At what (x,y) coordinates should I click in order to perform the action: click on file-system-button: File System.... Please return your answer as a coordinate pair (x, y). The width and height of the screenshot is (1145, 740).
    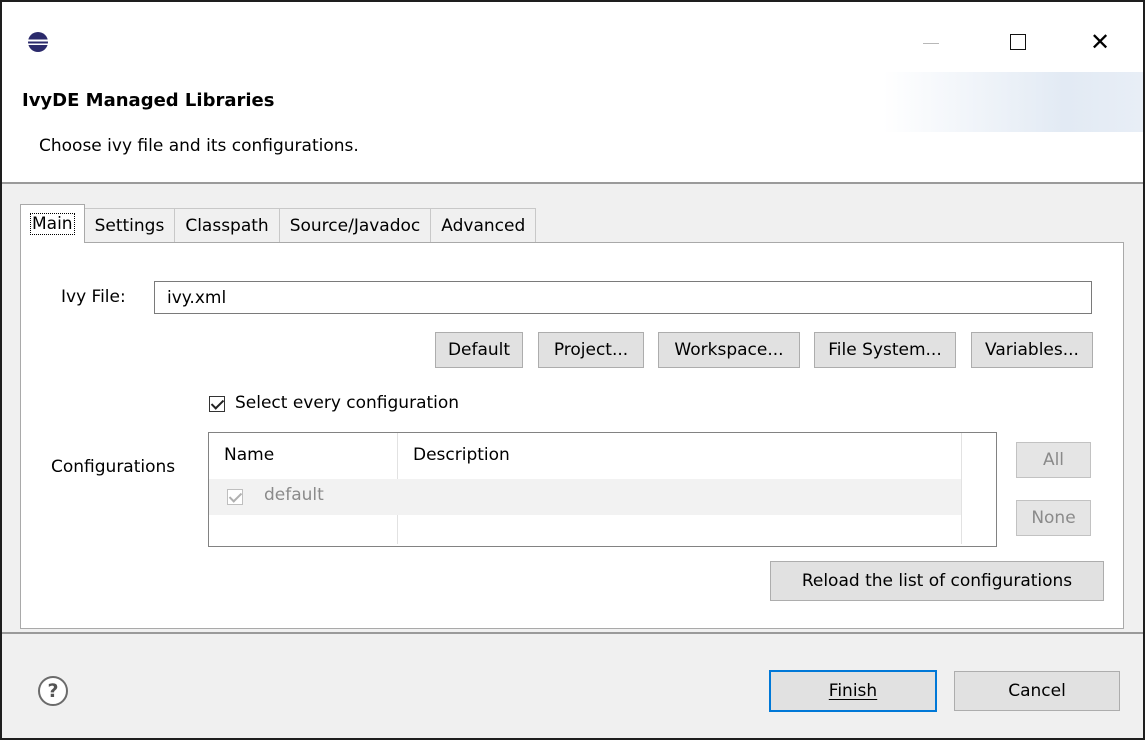
    Looking at the image, I should click on (885, 350).